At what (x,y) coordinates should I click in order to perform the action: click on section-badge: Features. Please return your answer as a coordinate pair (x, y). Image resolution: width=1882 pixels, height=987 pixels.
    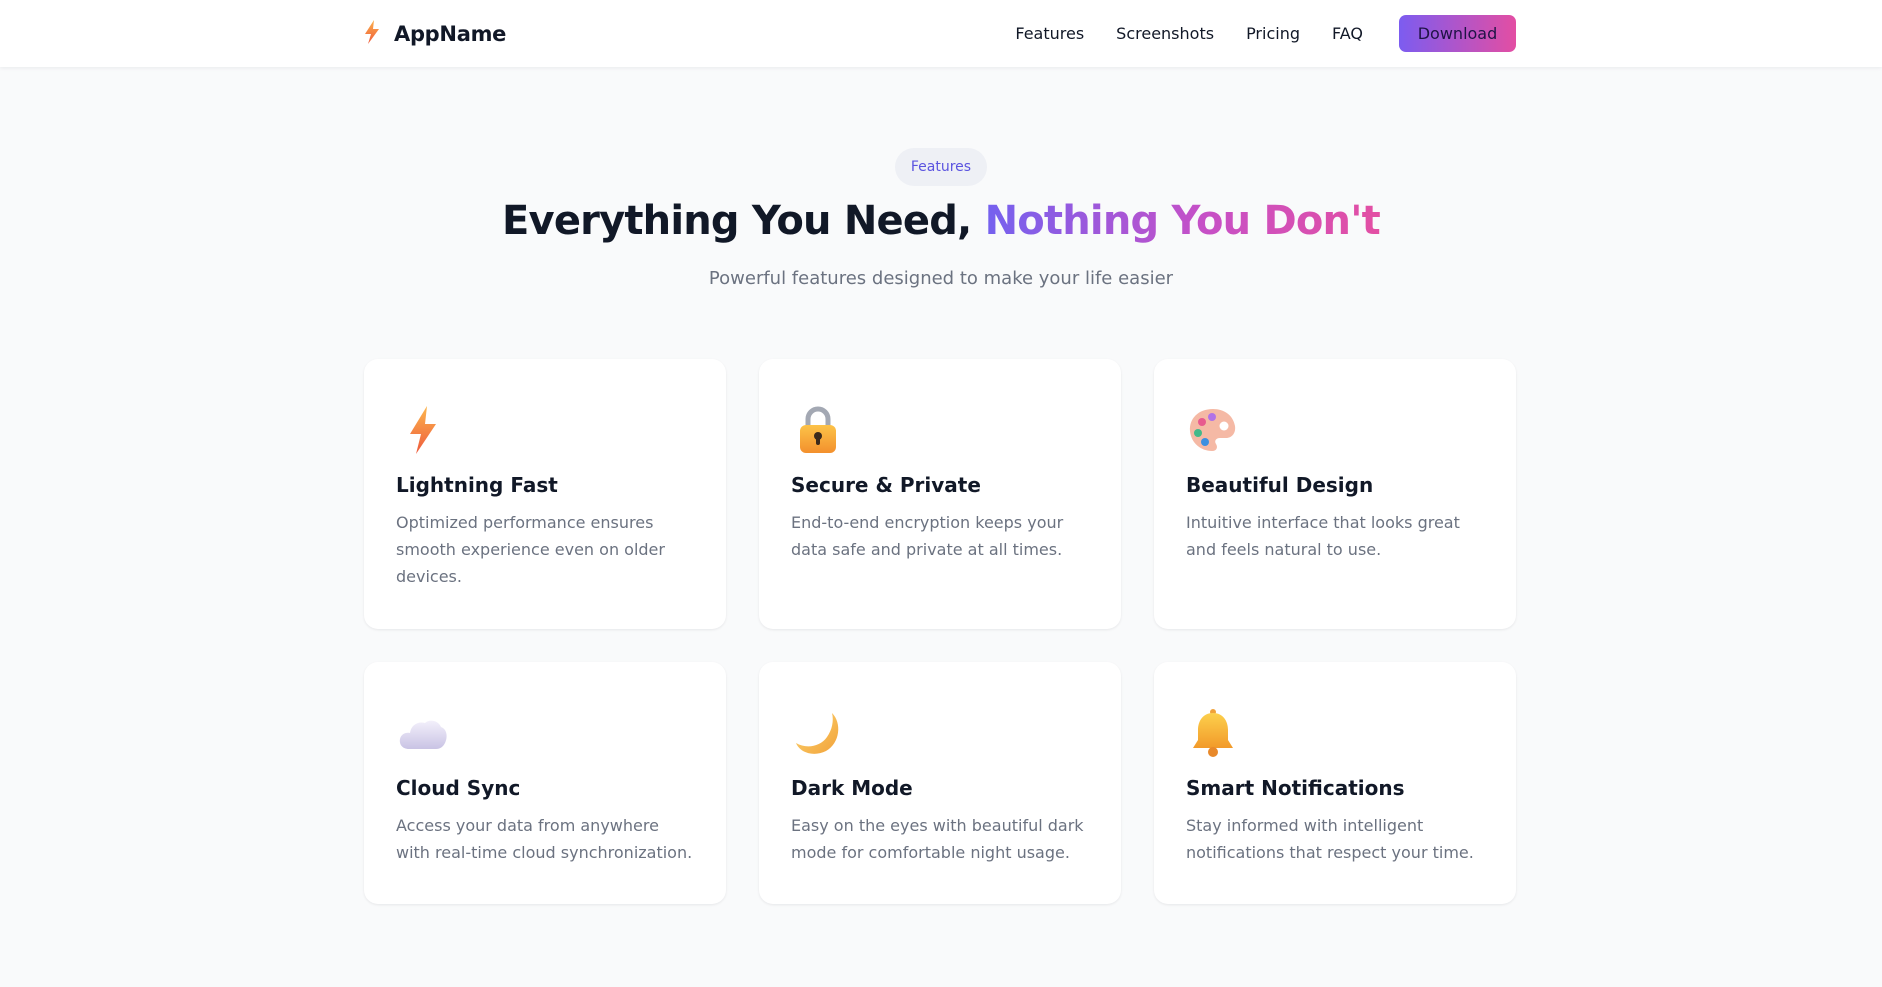
    Looking at the image, I should click on (941, 167).